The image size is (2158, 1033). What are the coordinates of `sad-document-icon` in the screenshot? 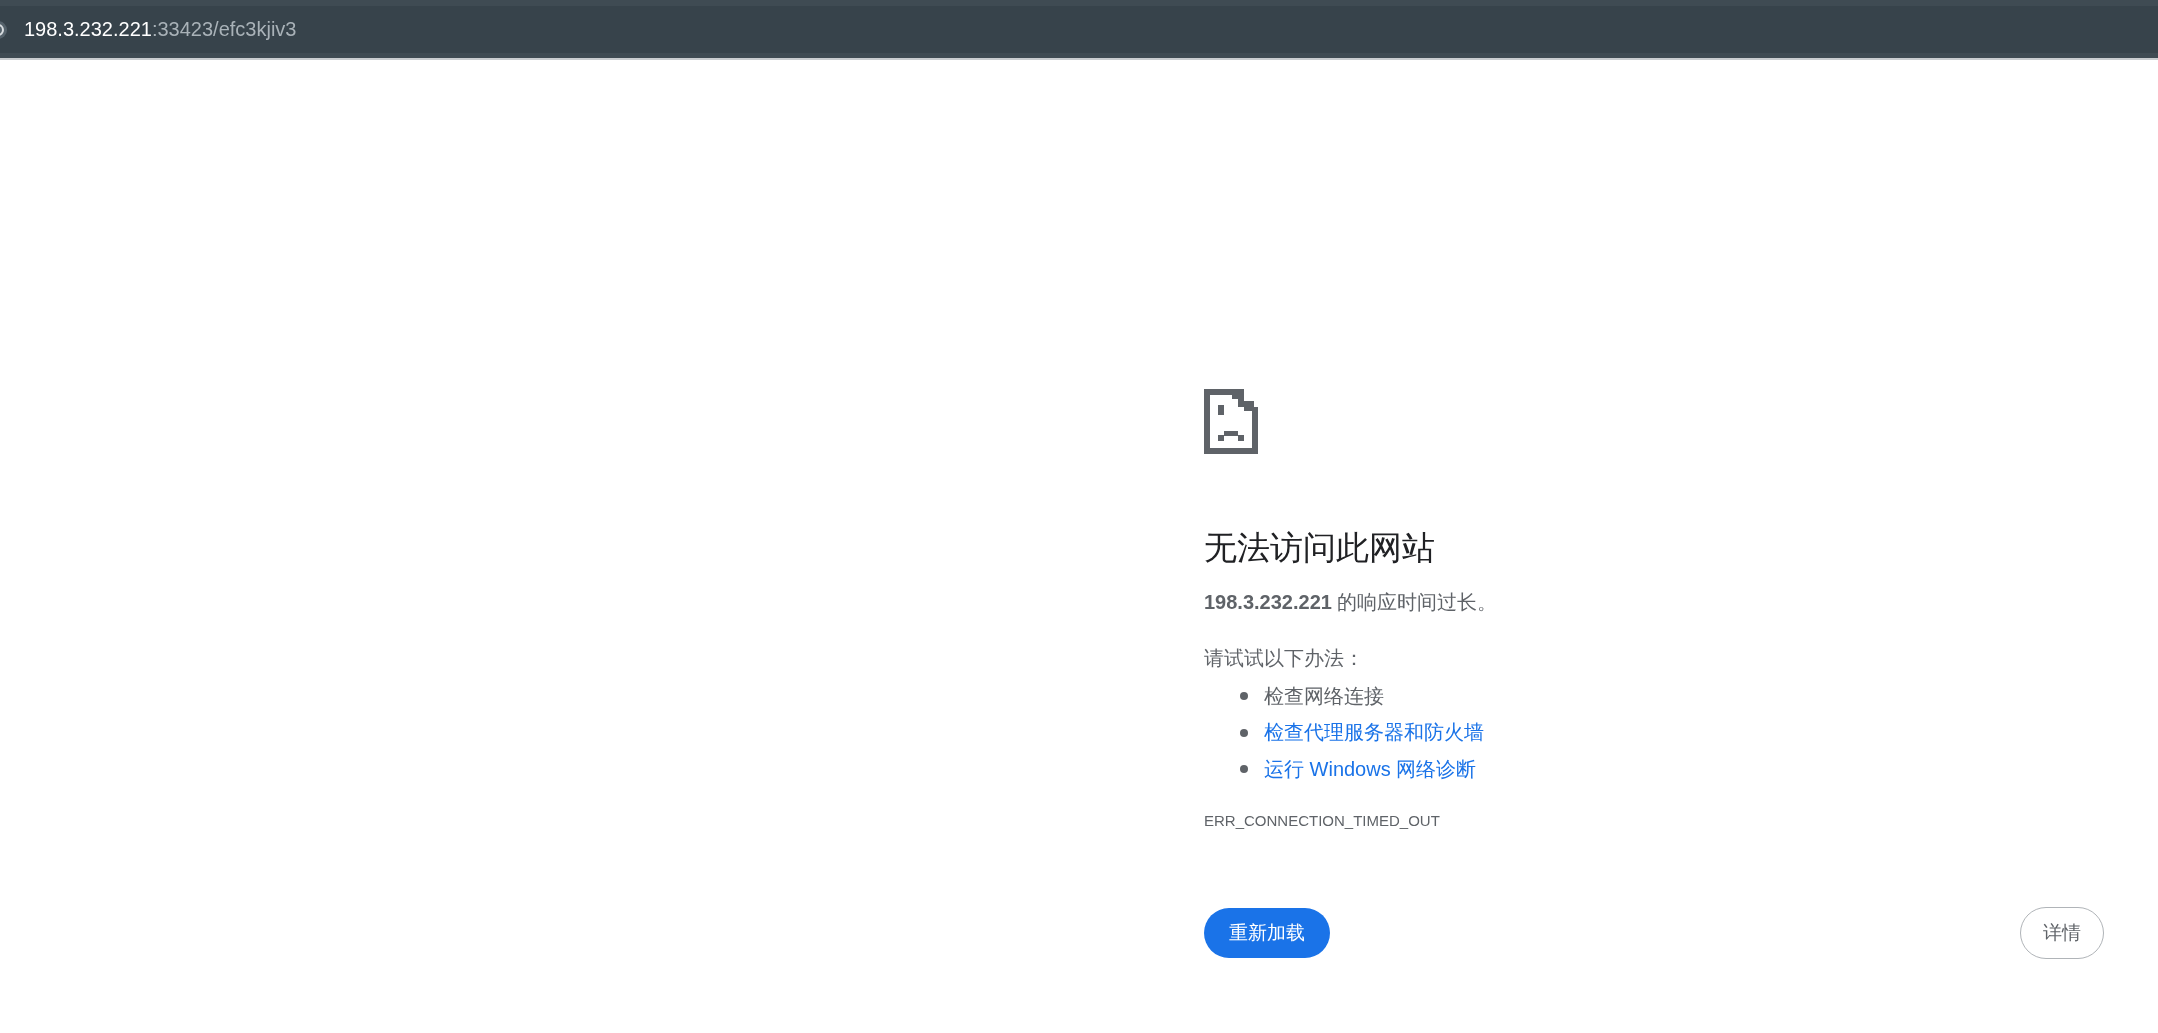 It's located at (1231, 421).